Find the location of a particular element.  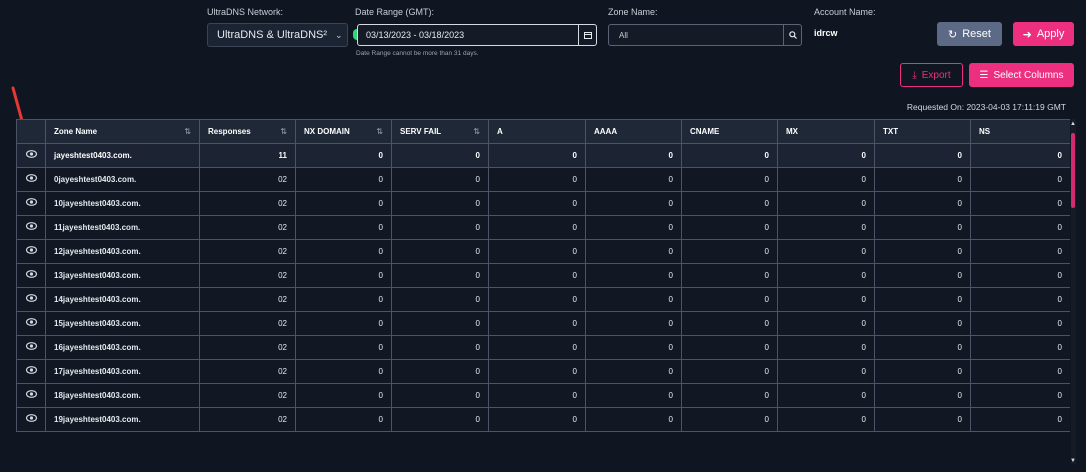

date-range-label: Date Range (GMT): is located at coordinates (395, 12).